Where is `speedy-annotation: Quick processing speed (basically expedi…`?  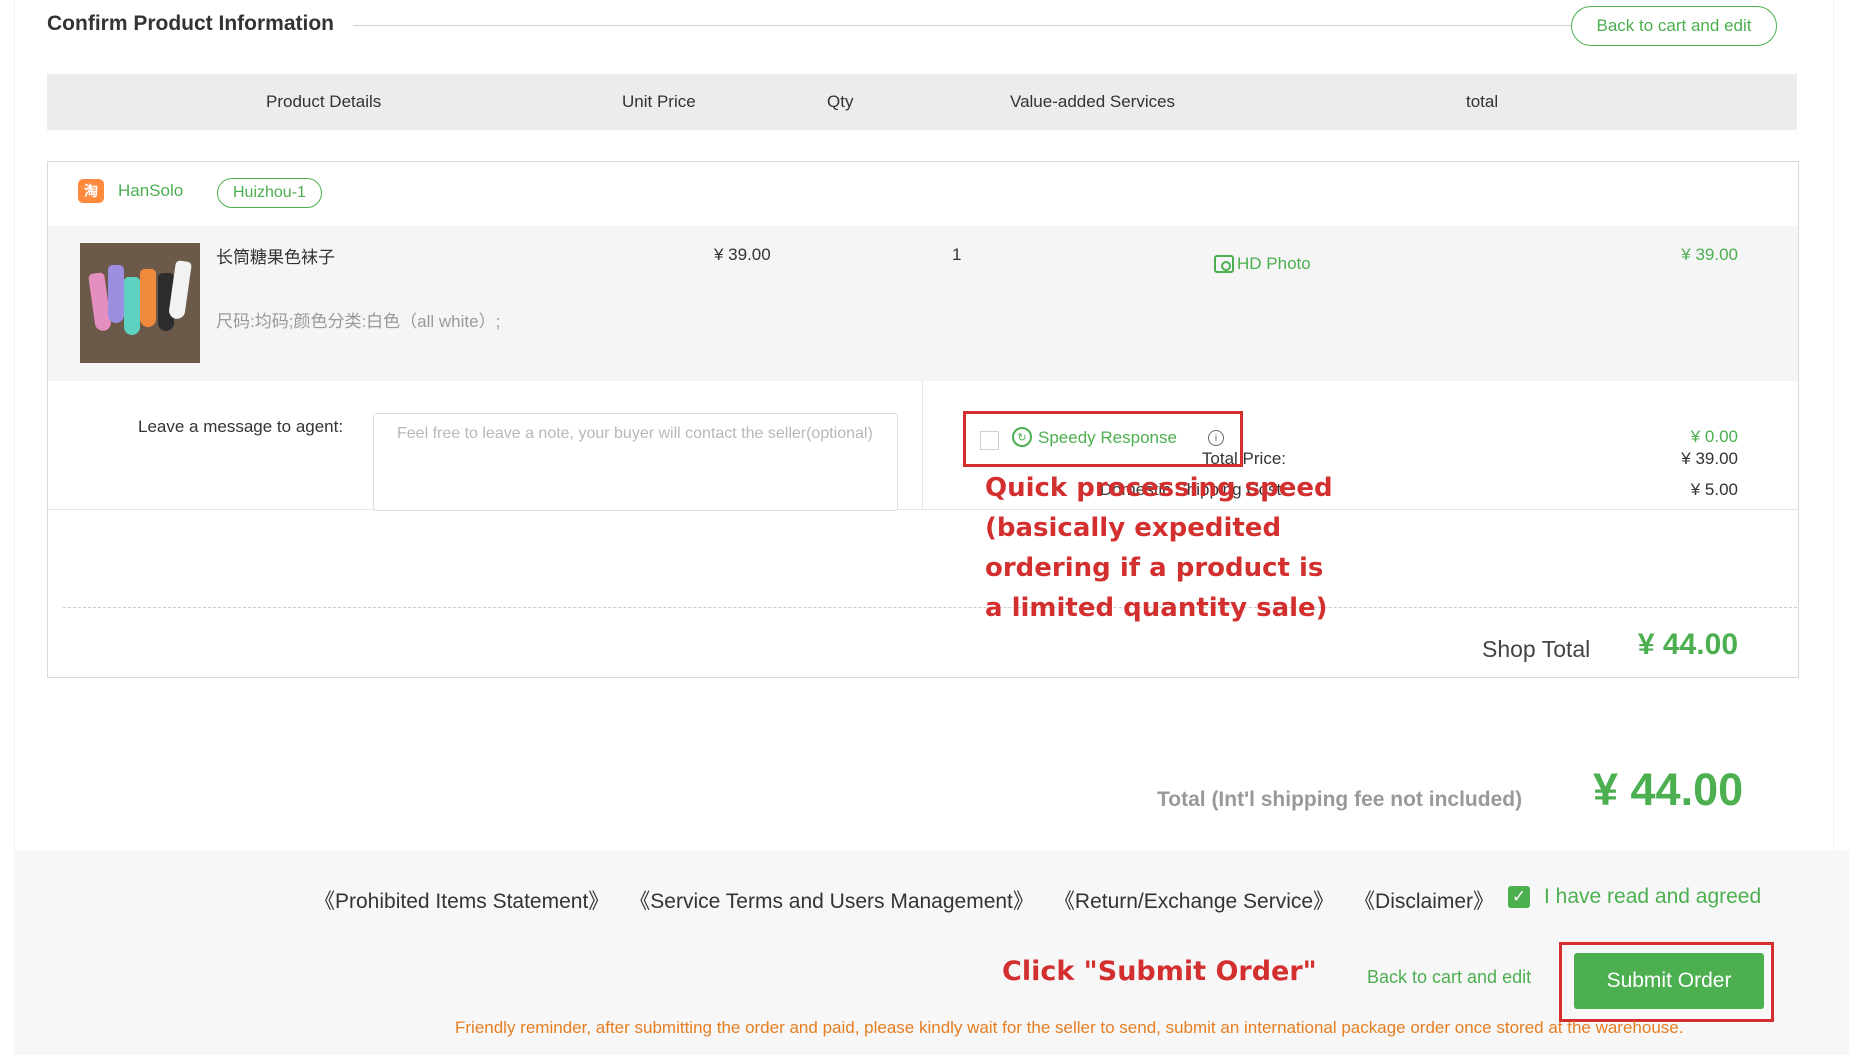 speedy-annotation: Quick processing speed (basically expedi… is located at coordinates (1159, 547).